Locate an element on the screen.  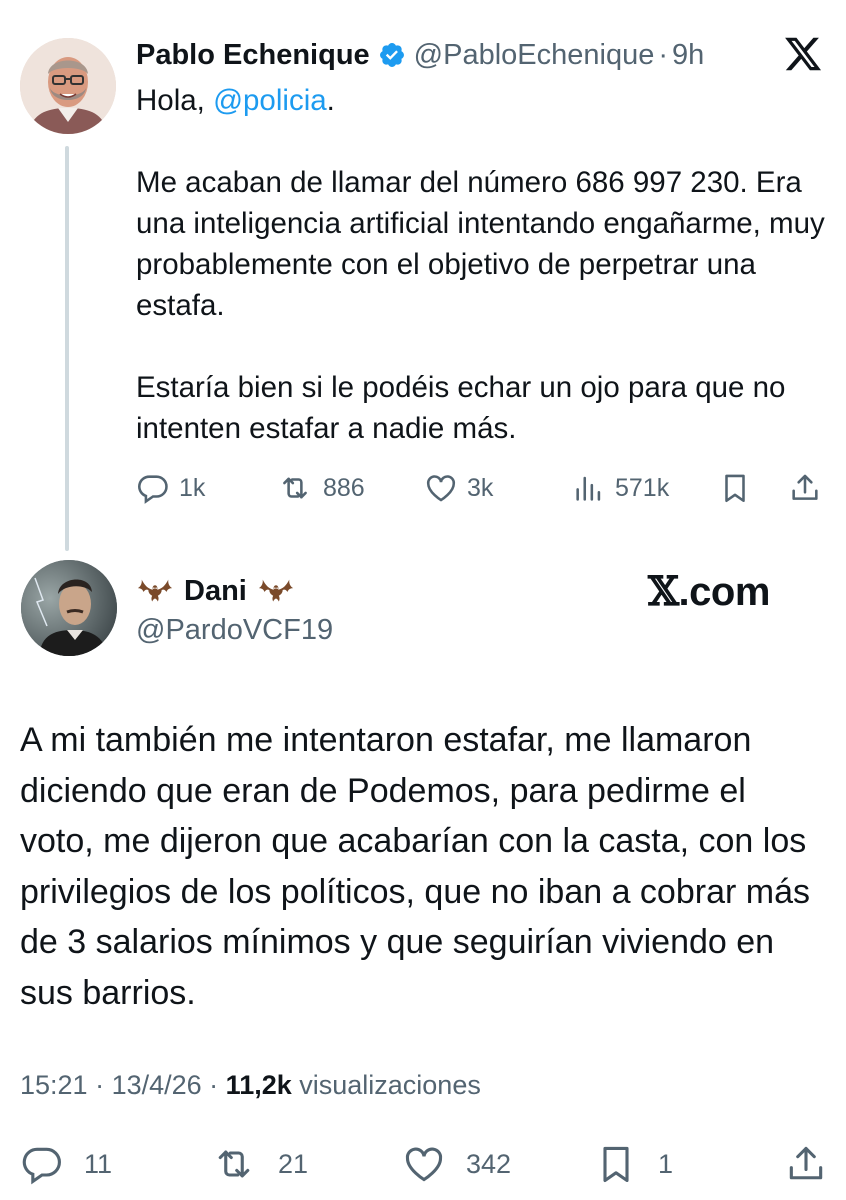
like-button: 3k is located at coordinates (458, 488).